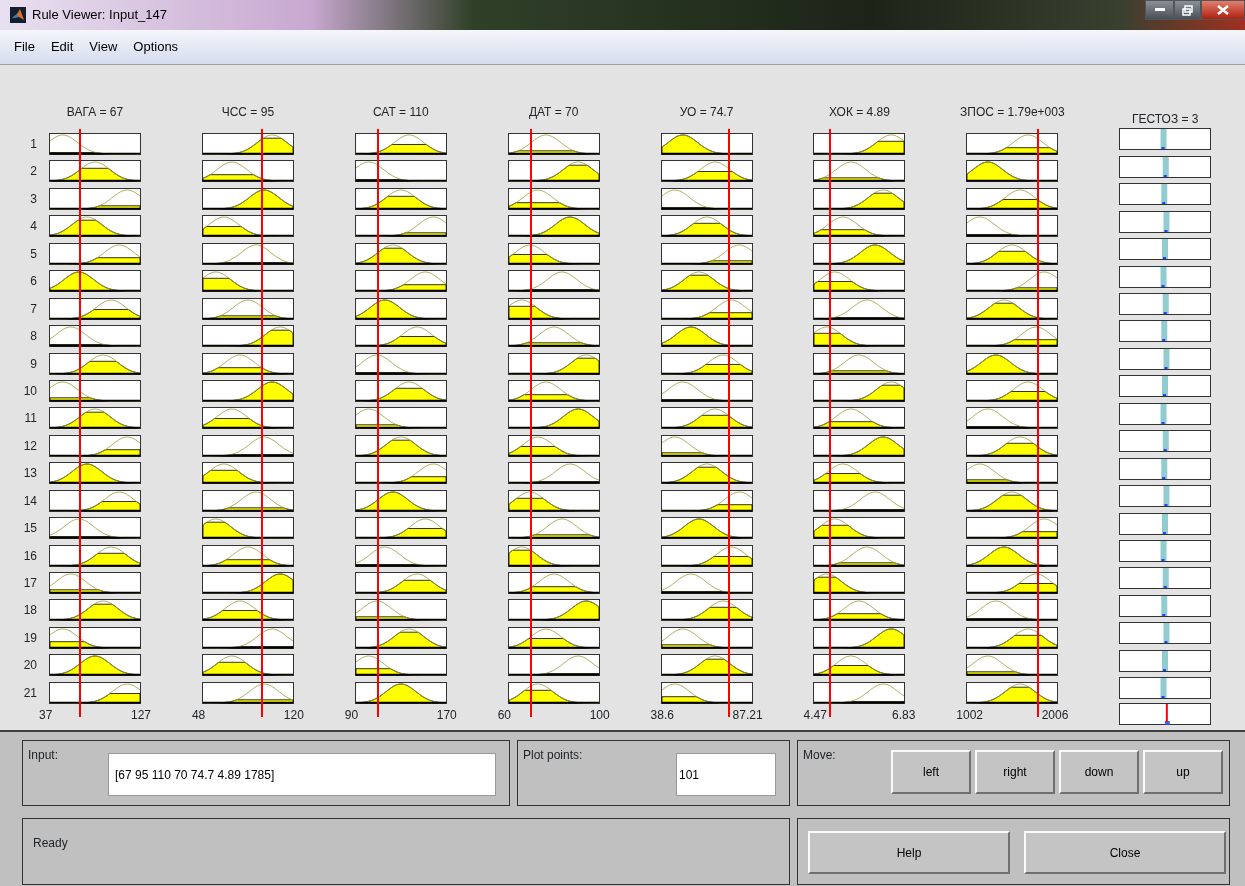 Image resolution: width=1245 pixels, height=886 pixels. I want to click on rule-number: 21, so click(30, 693).